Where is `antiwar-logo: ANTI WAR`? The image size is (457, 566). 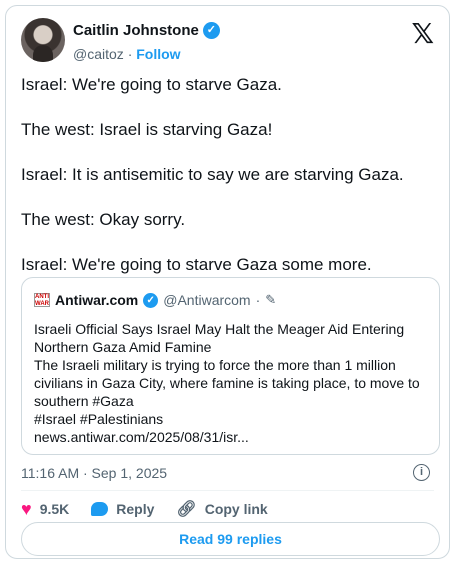
antiwar-logo: ANTI WAR is located at coordinates (42, 300).